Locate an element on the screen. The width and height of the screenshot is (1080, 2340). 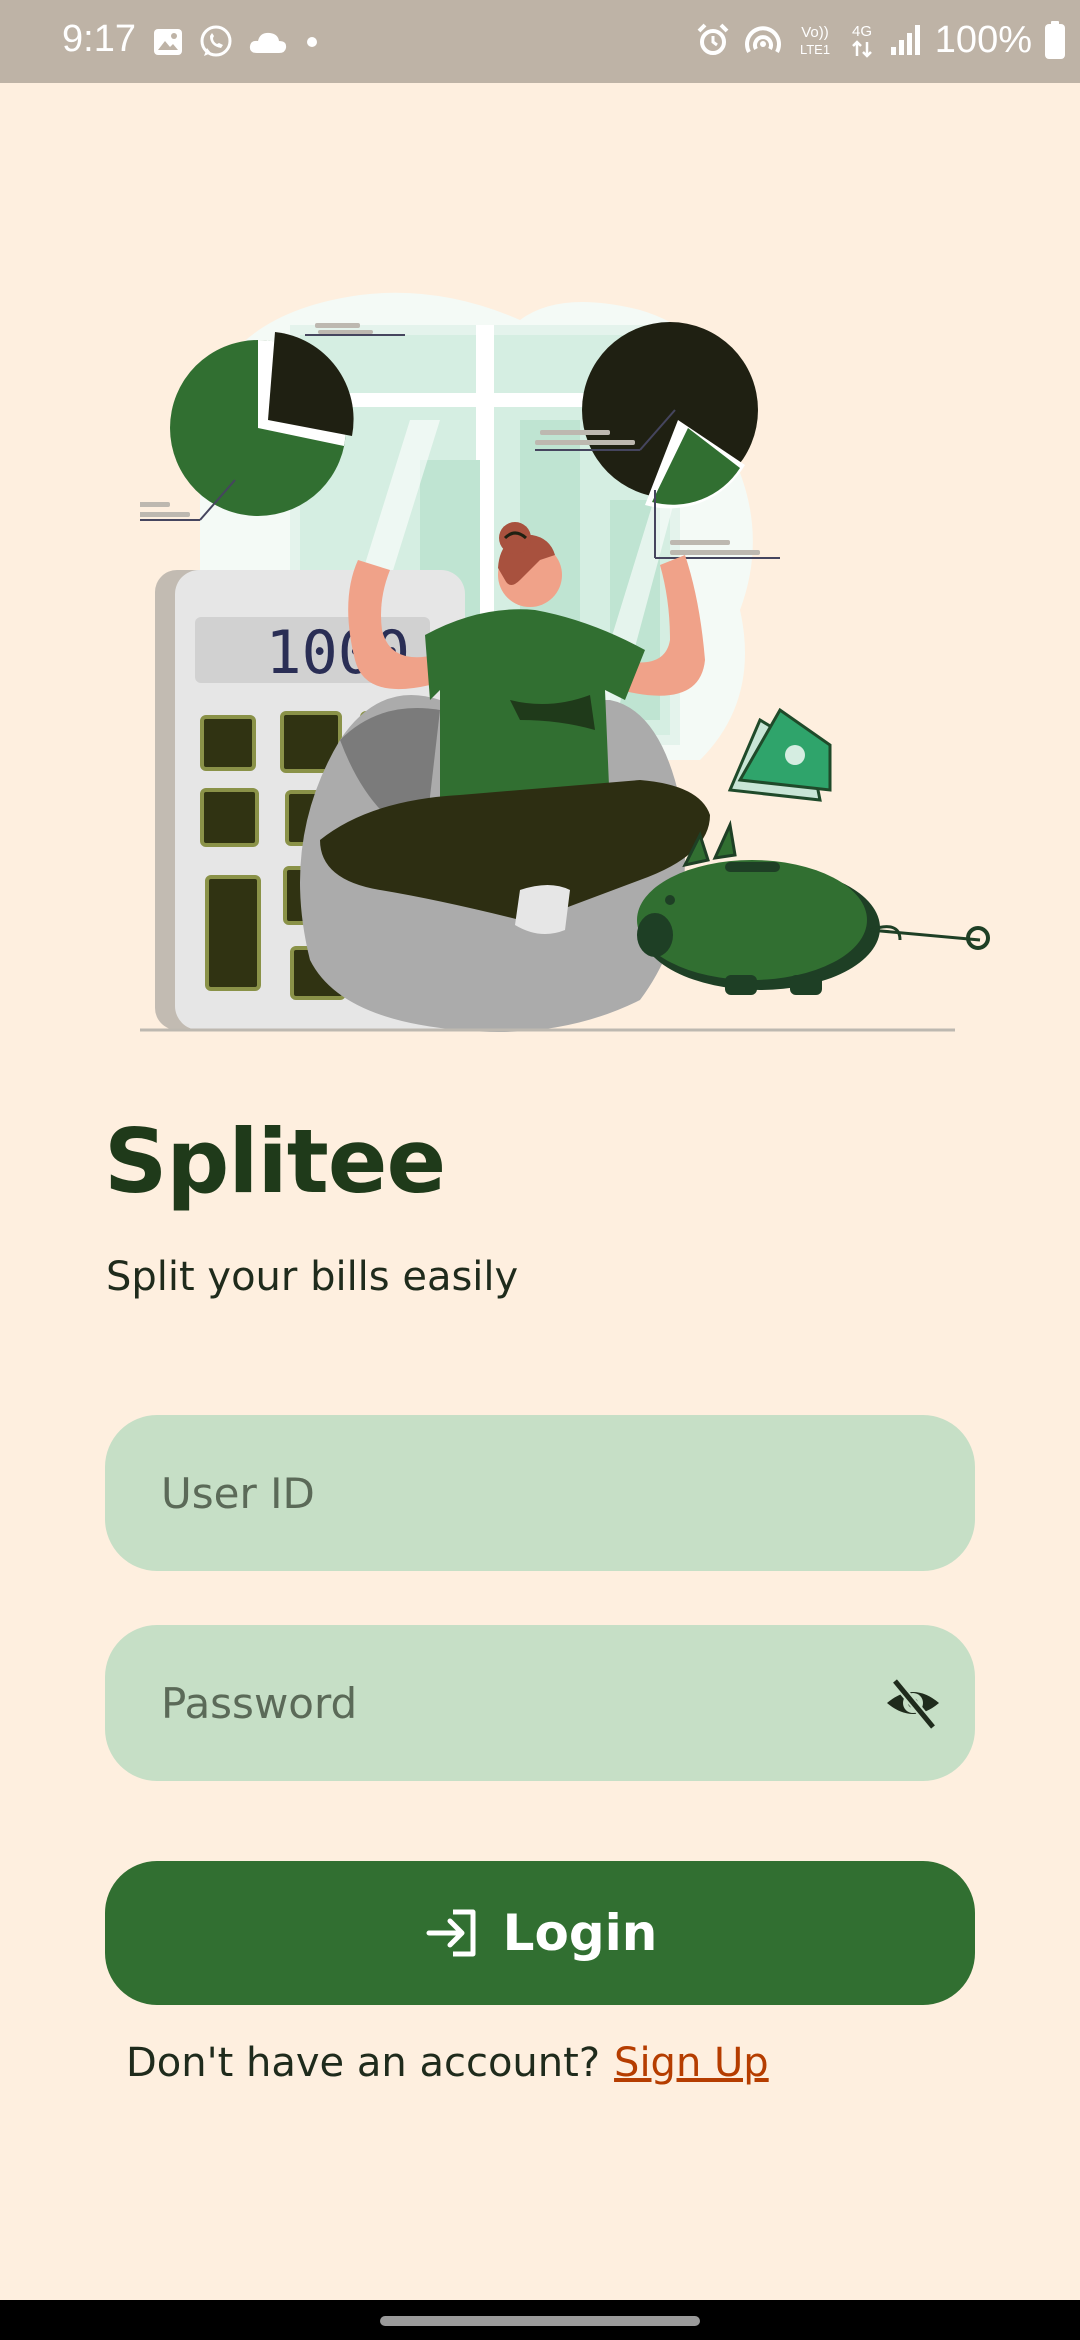
login-label: Login is located at coordinates (580, 1933).